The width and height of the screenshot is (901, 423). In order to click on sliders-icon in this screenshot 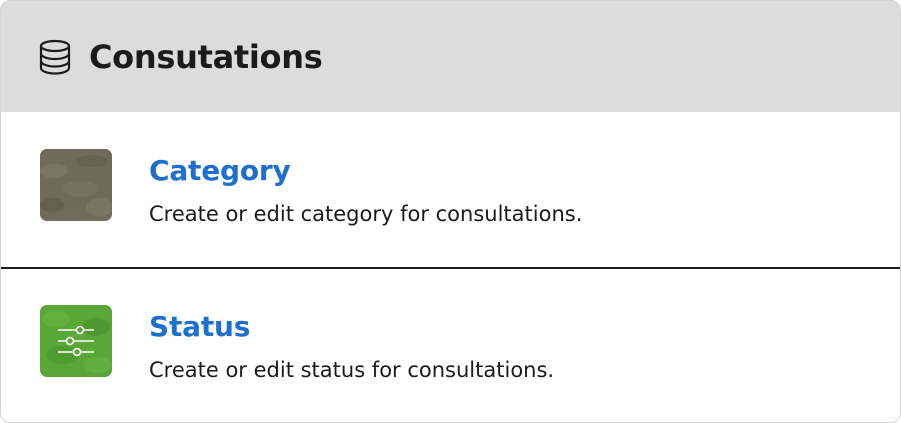, I will do `click(76, 341)`.